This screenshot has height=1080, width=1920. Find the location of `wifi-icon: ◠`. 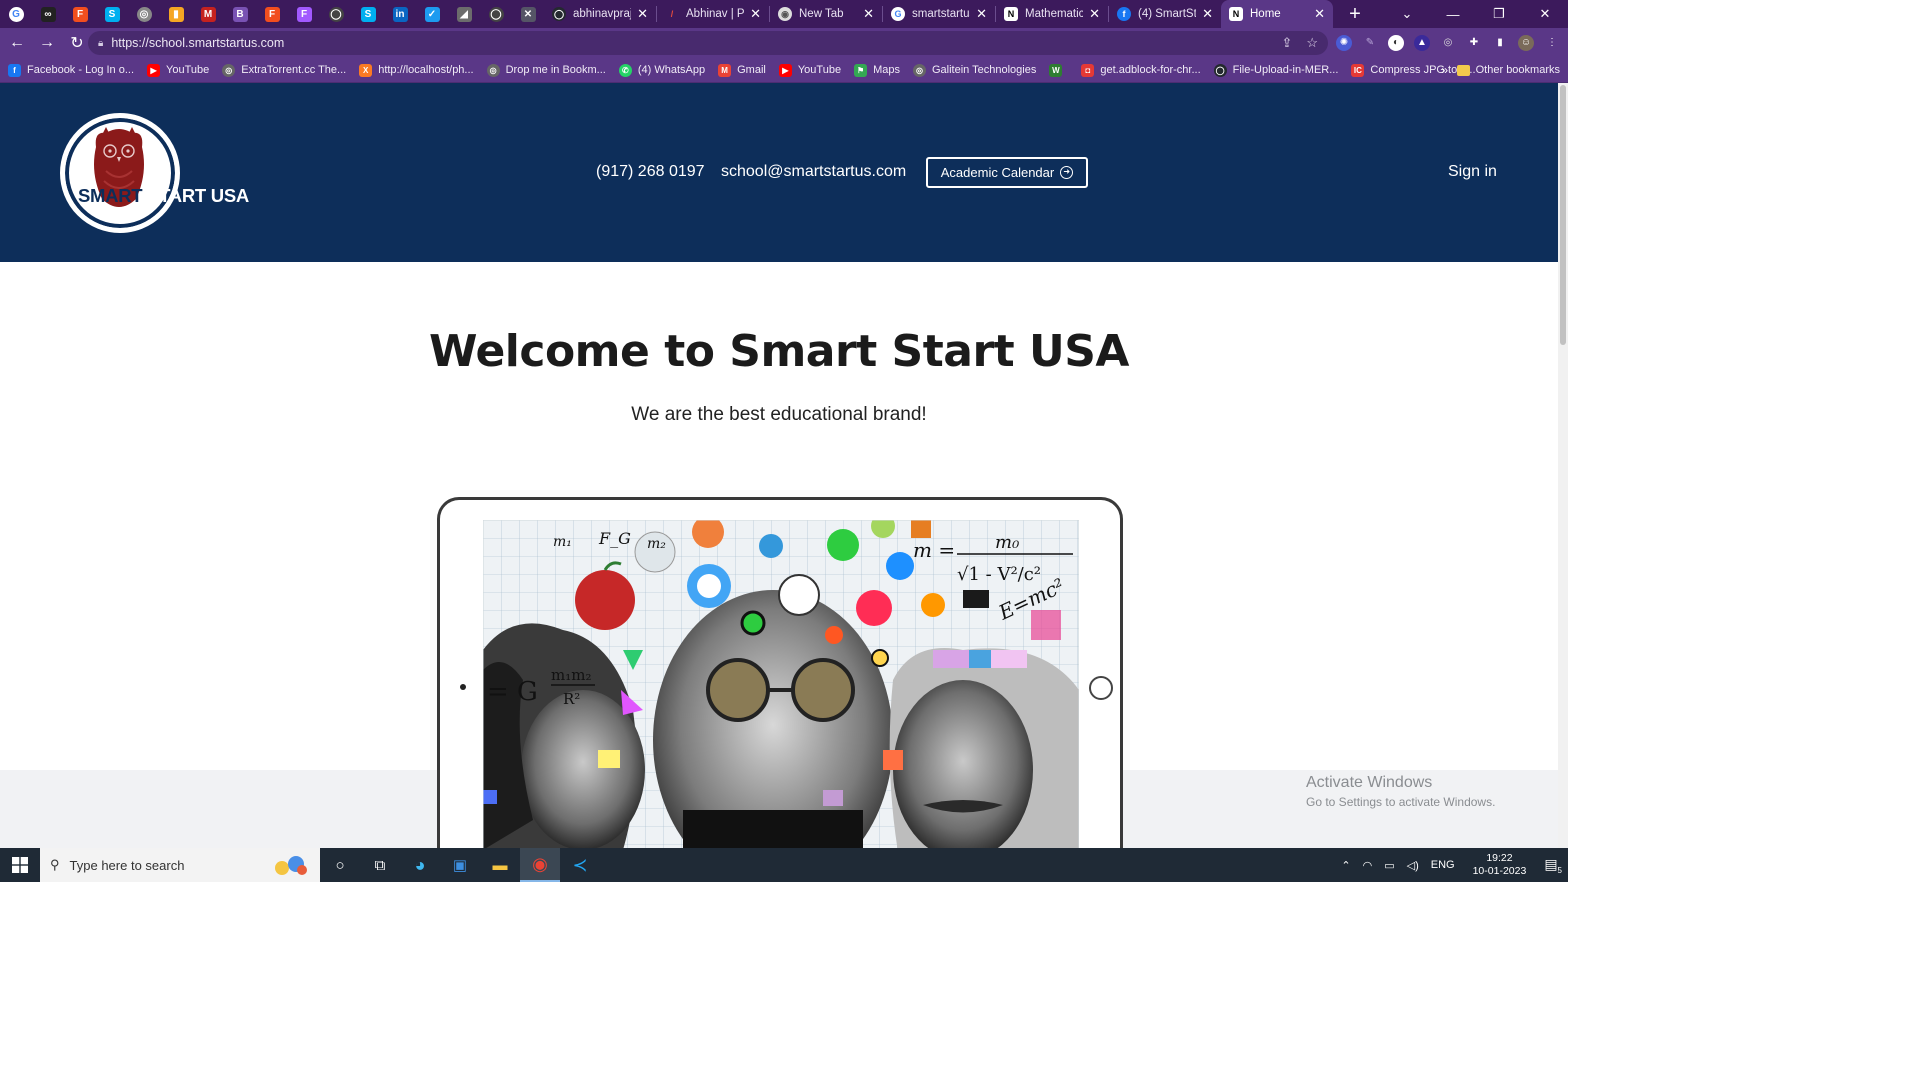

wifi-icon: ◠ is located at coordinates (1368, 865).